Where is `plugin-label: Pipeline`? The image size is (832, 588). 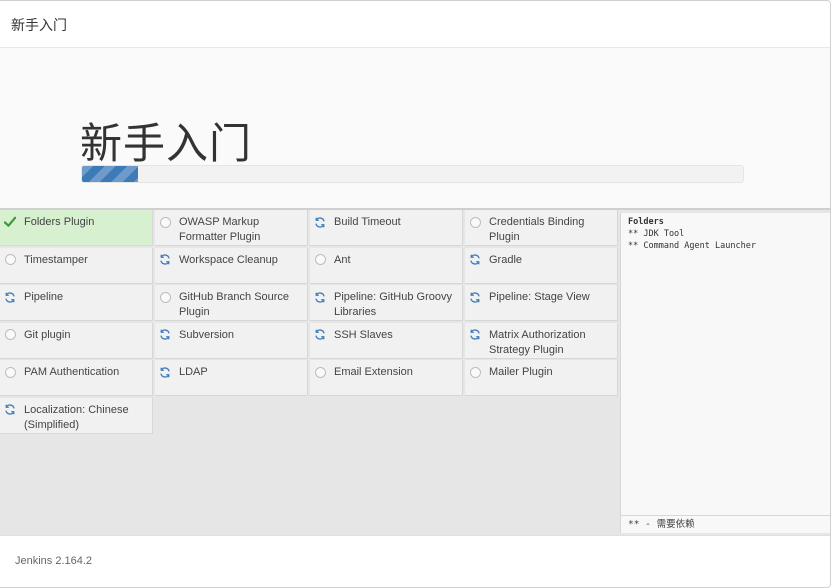
plugin-label: Pipeline is located at coordinates (44, 297).